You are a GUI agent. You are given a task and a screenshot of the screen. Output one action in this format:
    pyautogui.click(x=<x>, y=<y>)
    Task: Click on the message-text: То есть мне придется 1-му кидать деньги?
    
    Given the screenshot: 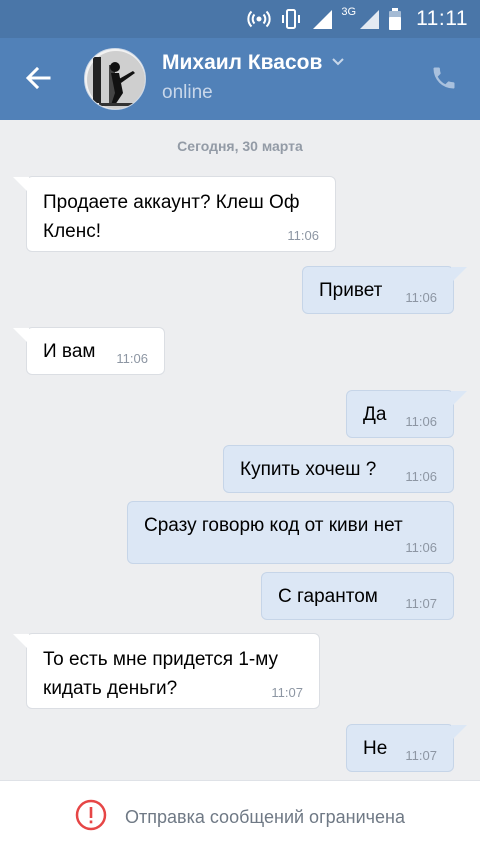 What is the action you would take?
    pyautogui.click(x=161, y=674)
    